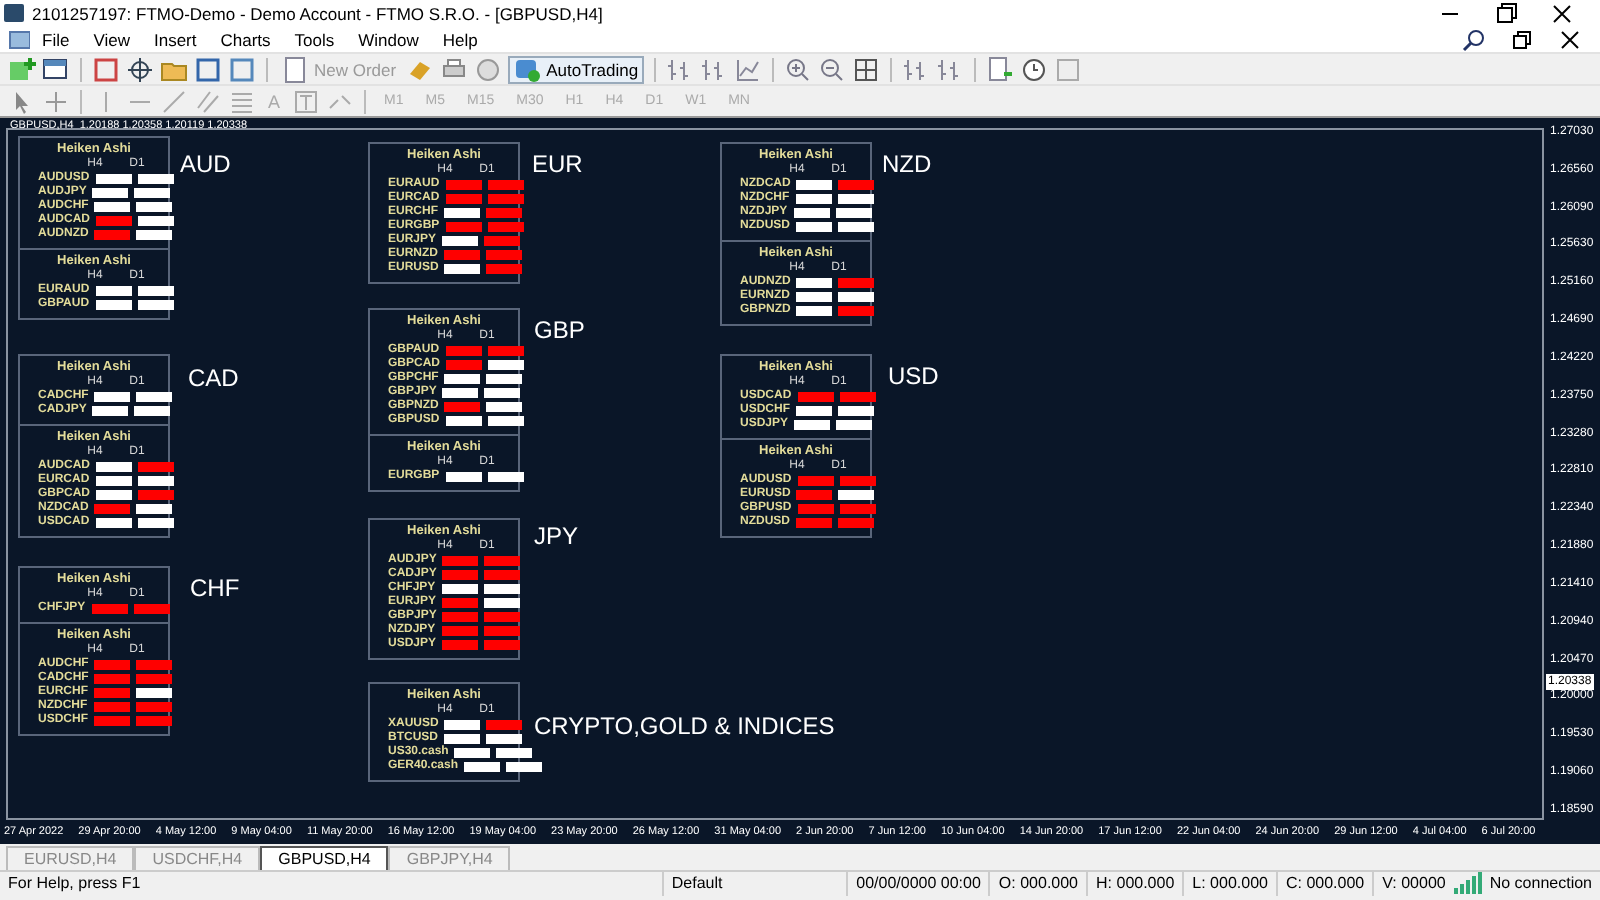 This screenshot has height=900, width=1600. Describe the element at coordinates (684, 726) in the screenshot. I see `currency-label: CRYPTO,GOLD & INDICES` at that location.